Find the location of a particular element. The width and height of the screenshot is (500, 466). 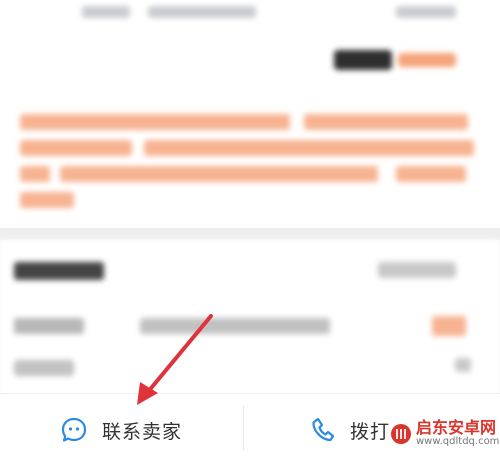

contact-seller-button: 联系卖家 is located at coordinates (121, 430).